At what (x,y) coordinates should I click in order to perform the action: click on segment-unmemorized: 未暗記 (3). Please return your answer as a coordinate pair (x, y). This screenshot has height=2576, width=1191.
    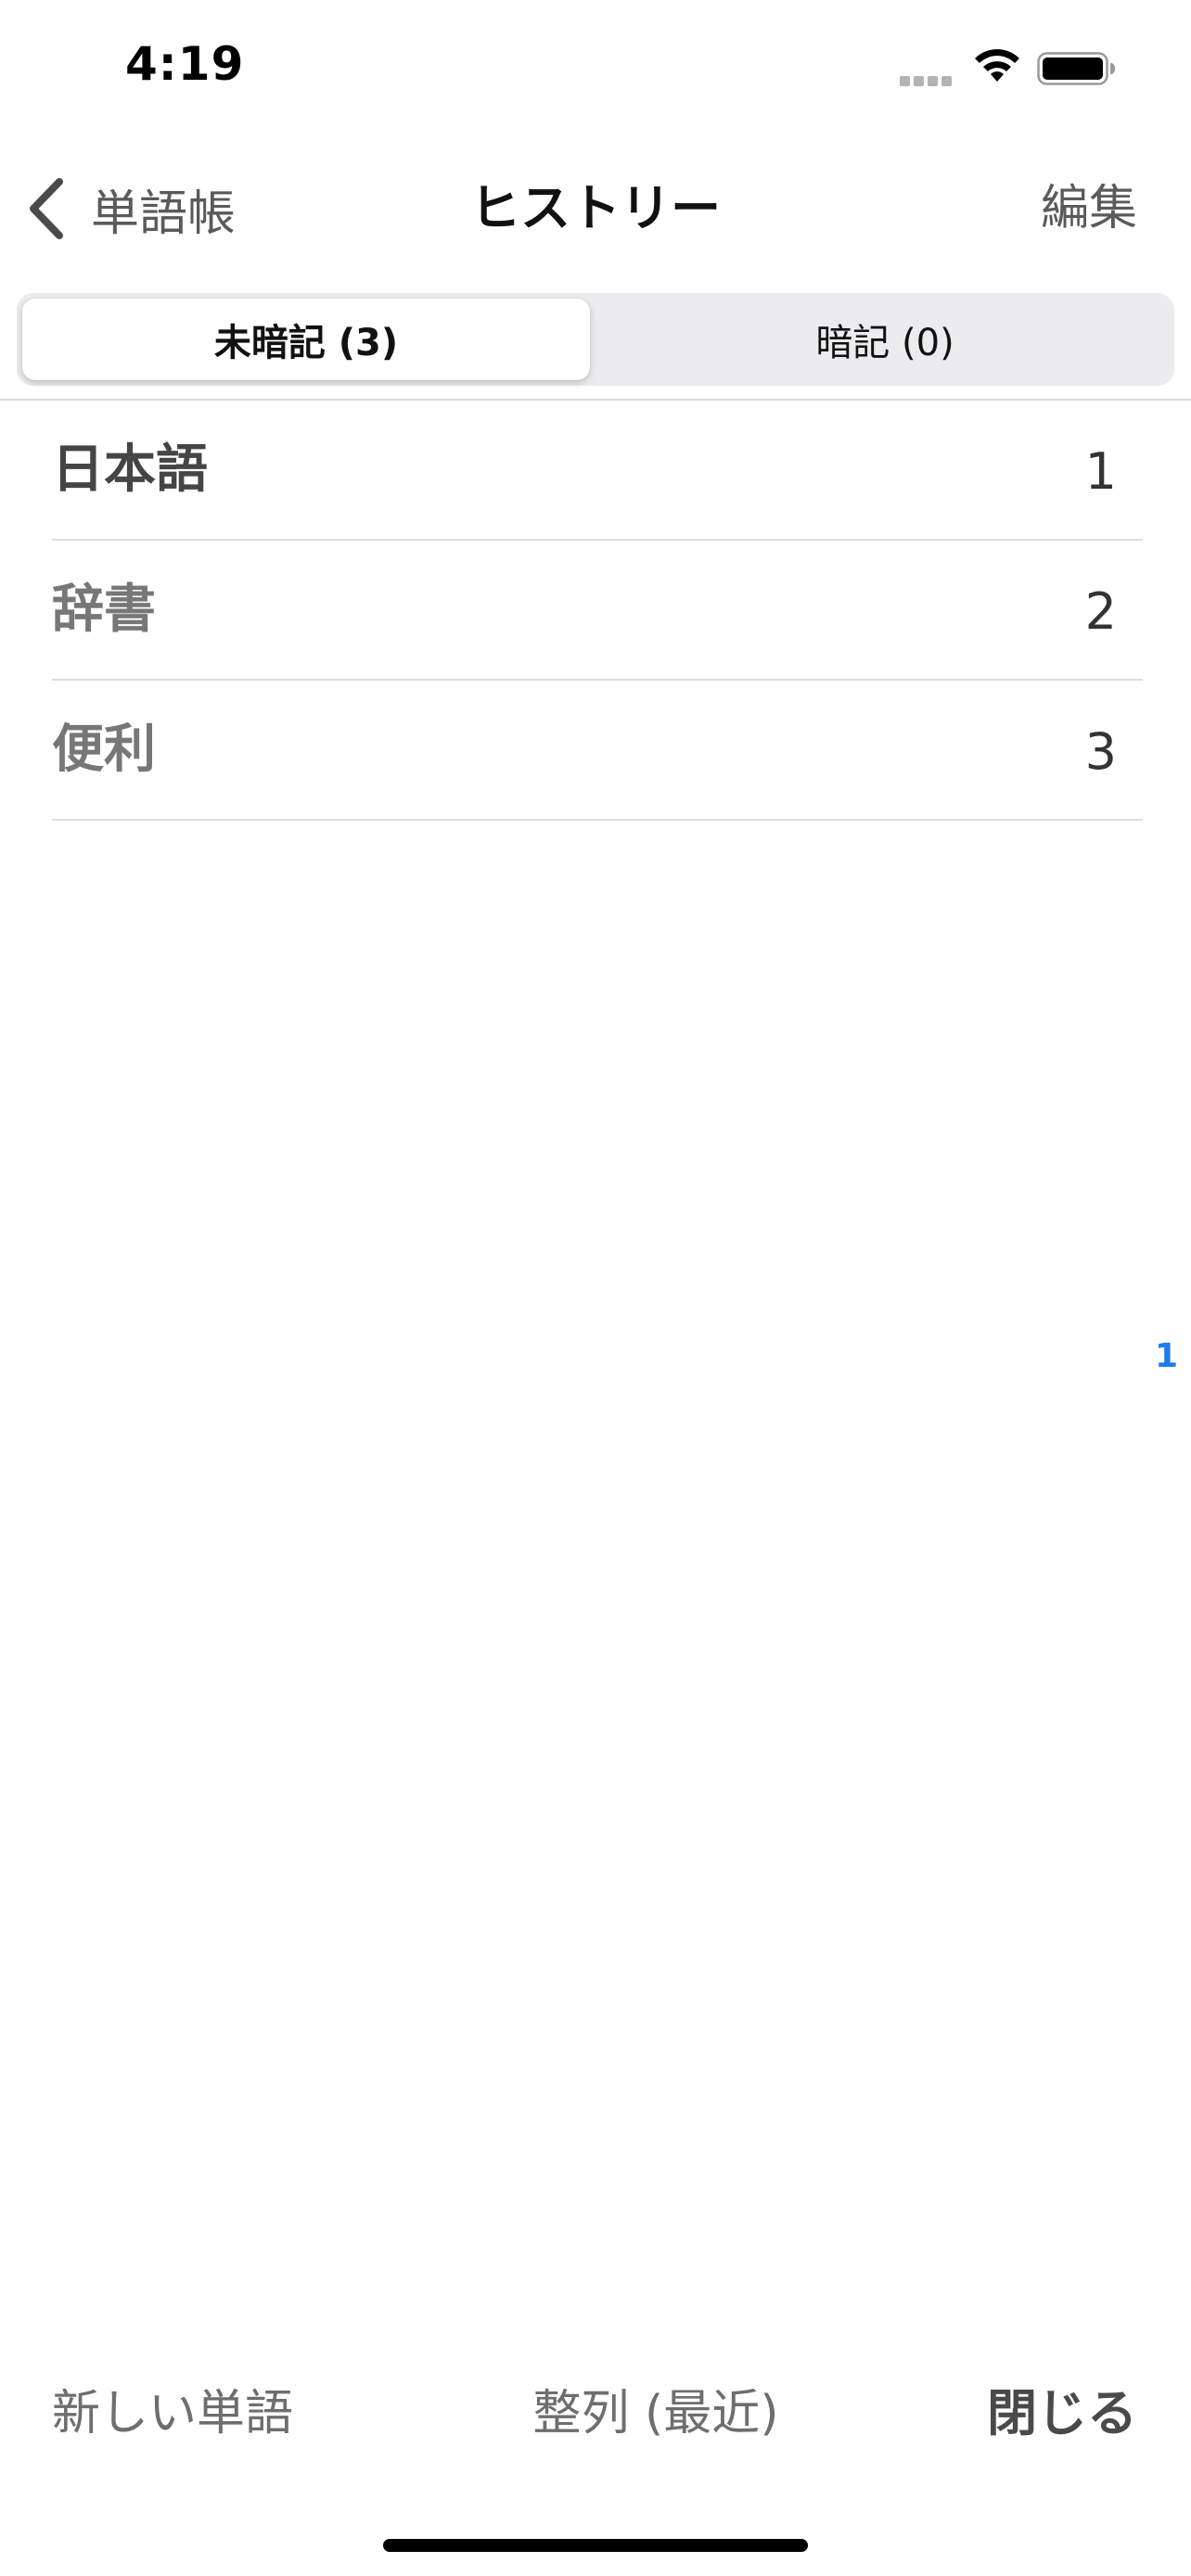
    Looking at the image, I should click on (306, 339).